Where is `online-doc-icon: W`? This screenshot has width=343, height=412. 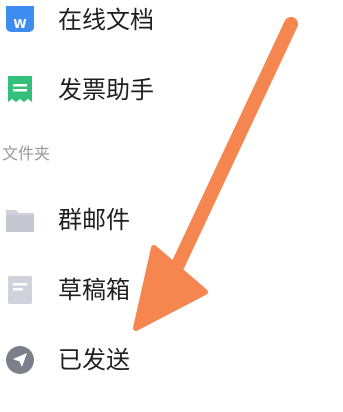
online-doc-icon: W is located at coordinates (20, 20).